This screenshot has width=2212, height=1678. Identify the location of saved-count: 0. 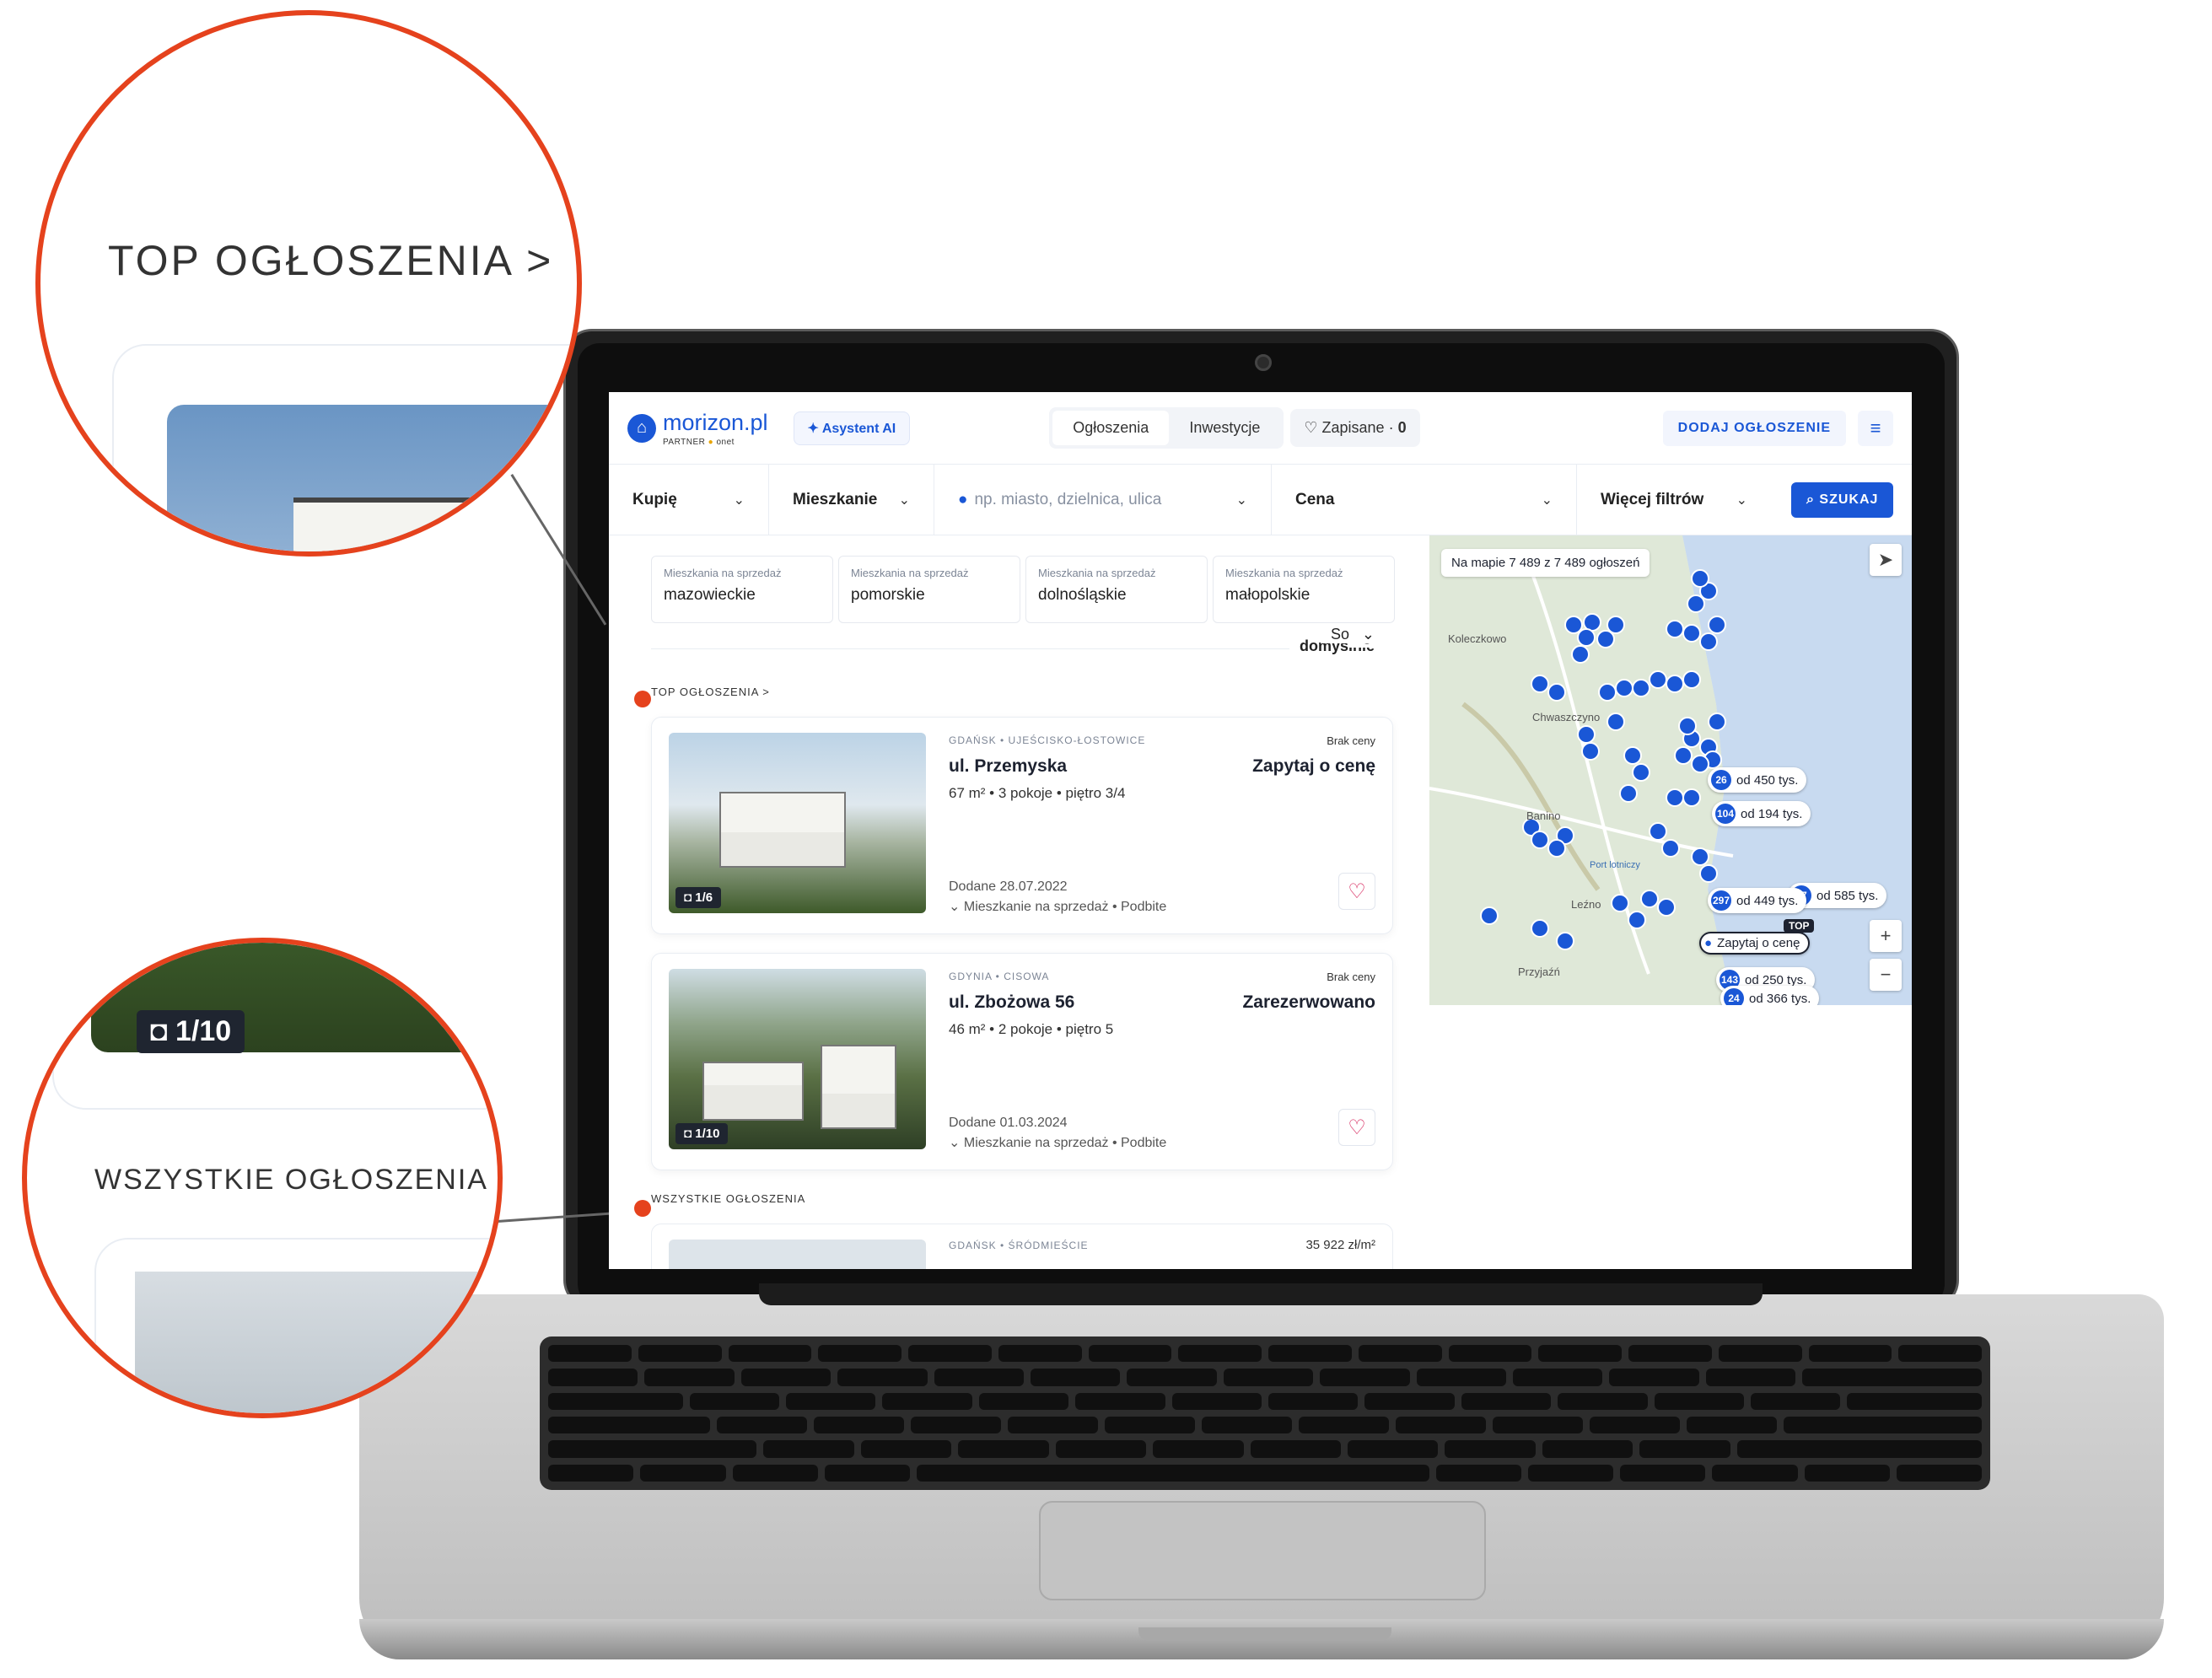
(1402, 427).